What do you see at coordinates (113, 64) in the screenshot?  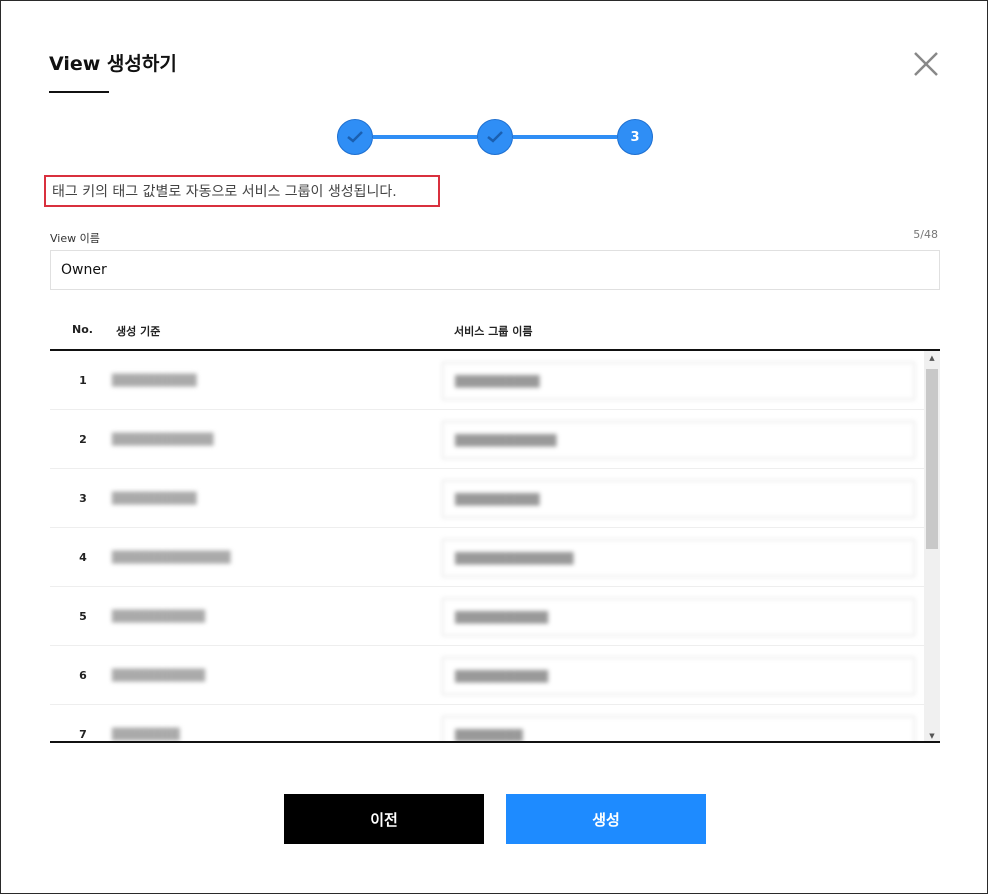 I see `dialog-title: View 생성하기` at bounding box center [113, 64].